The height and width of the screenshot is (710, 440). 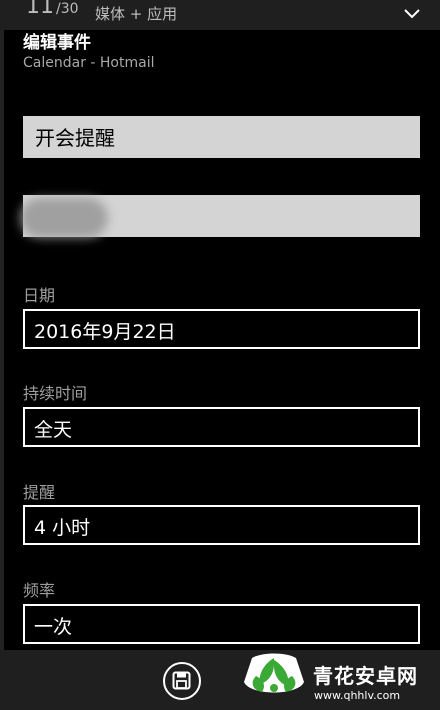 I want to click on watermark-name: 青花安卓网, so click(x=365, y=676).